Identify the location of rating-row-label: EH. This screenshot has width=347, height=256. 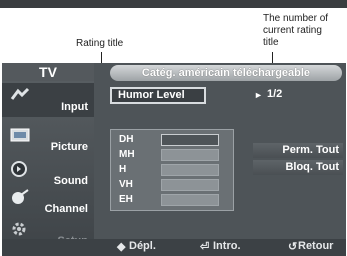
(126, 199).